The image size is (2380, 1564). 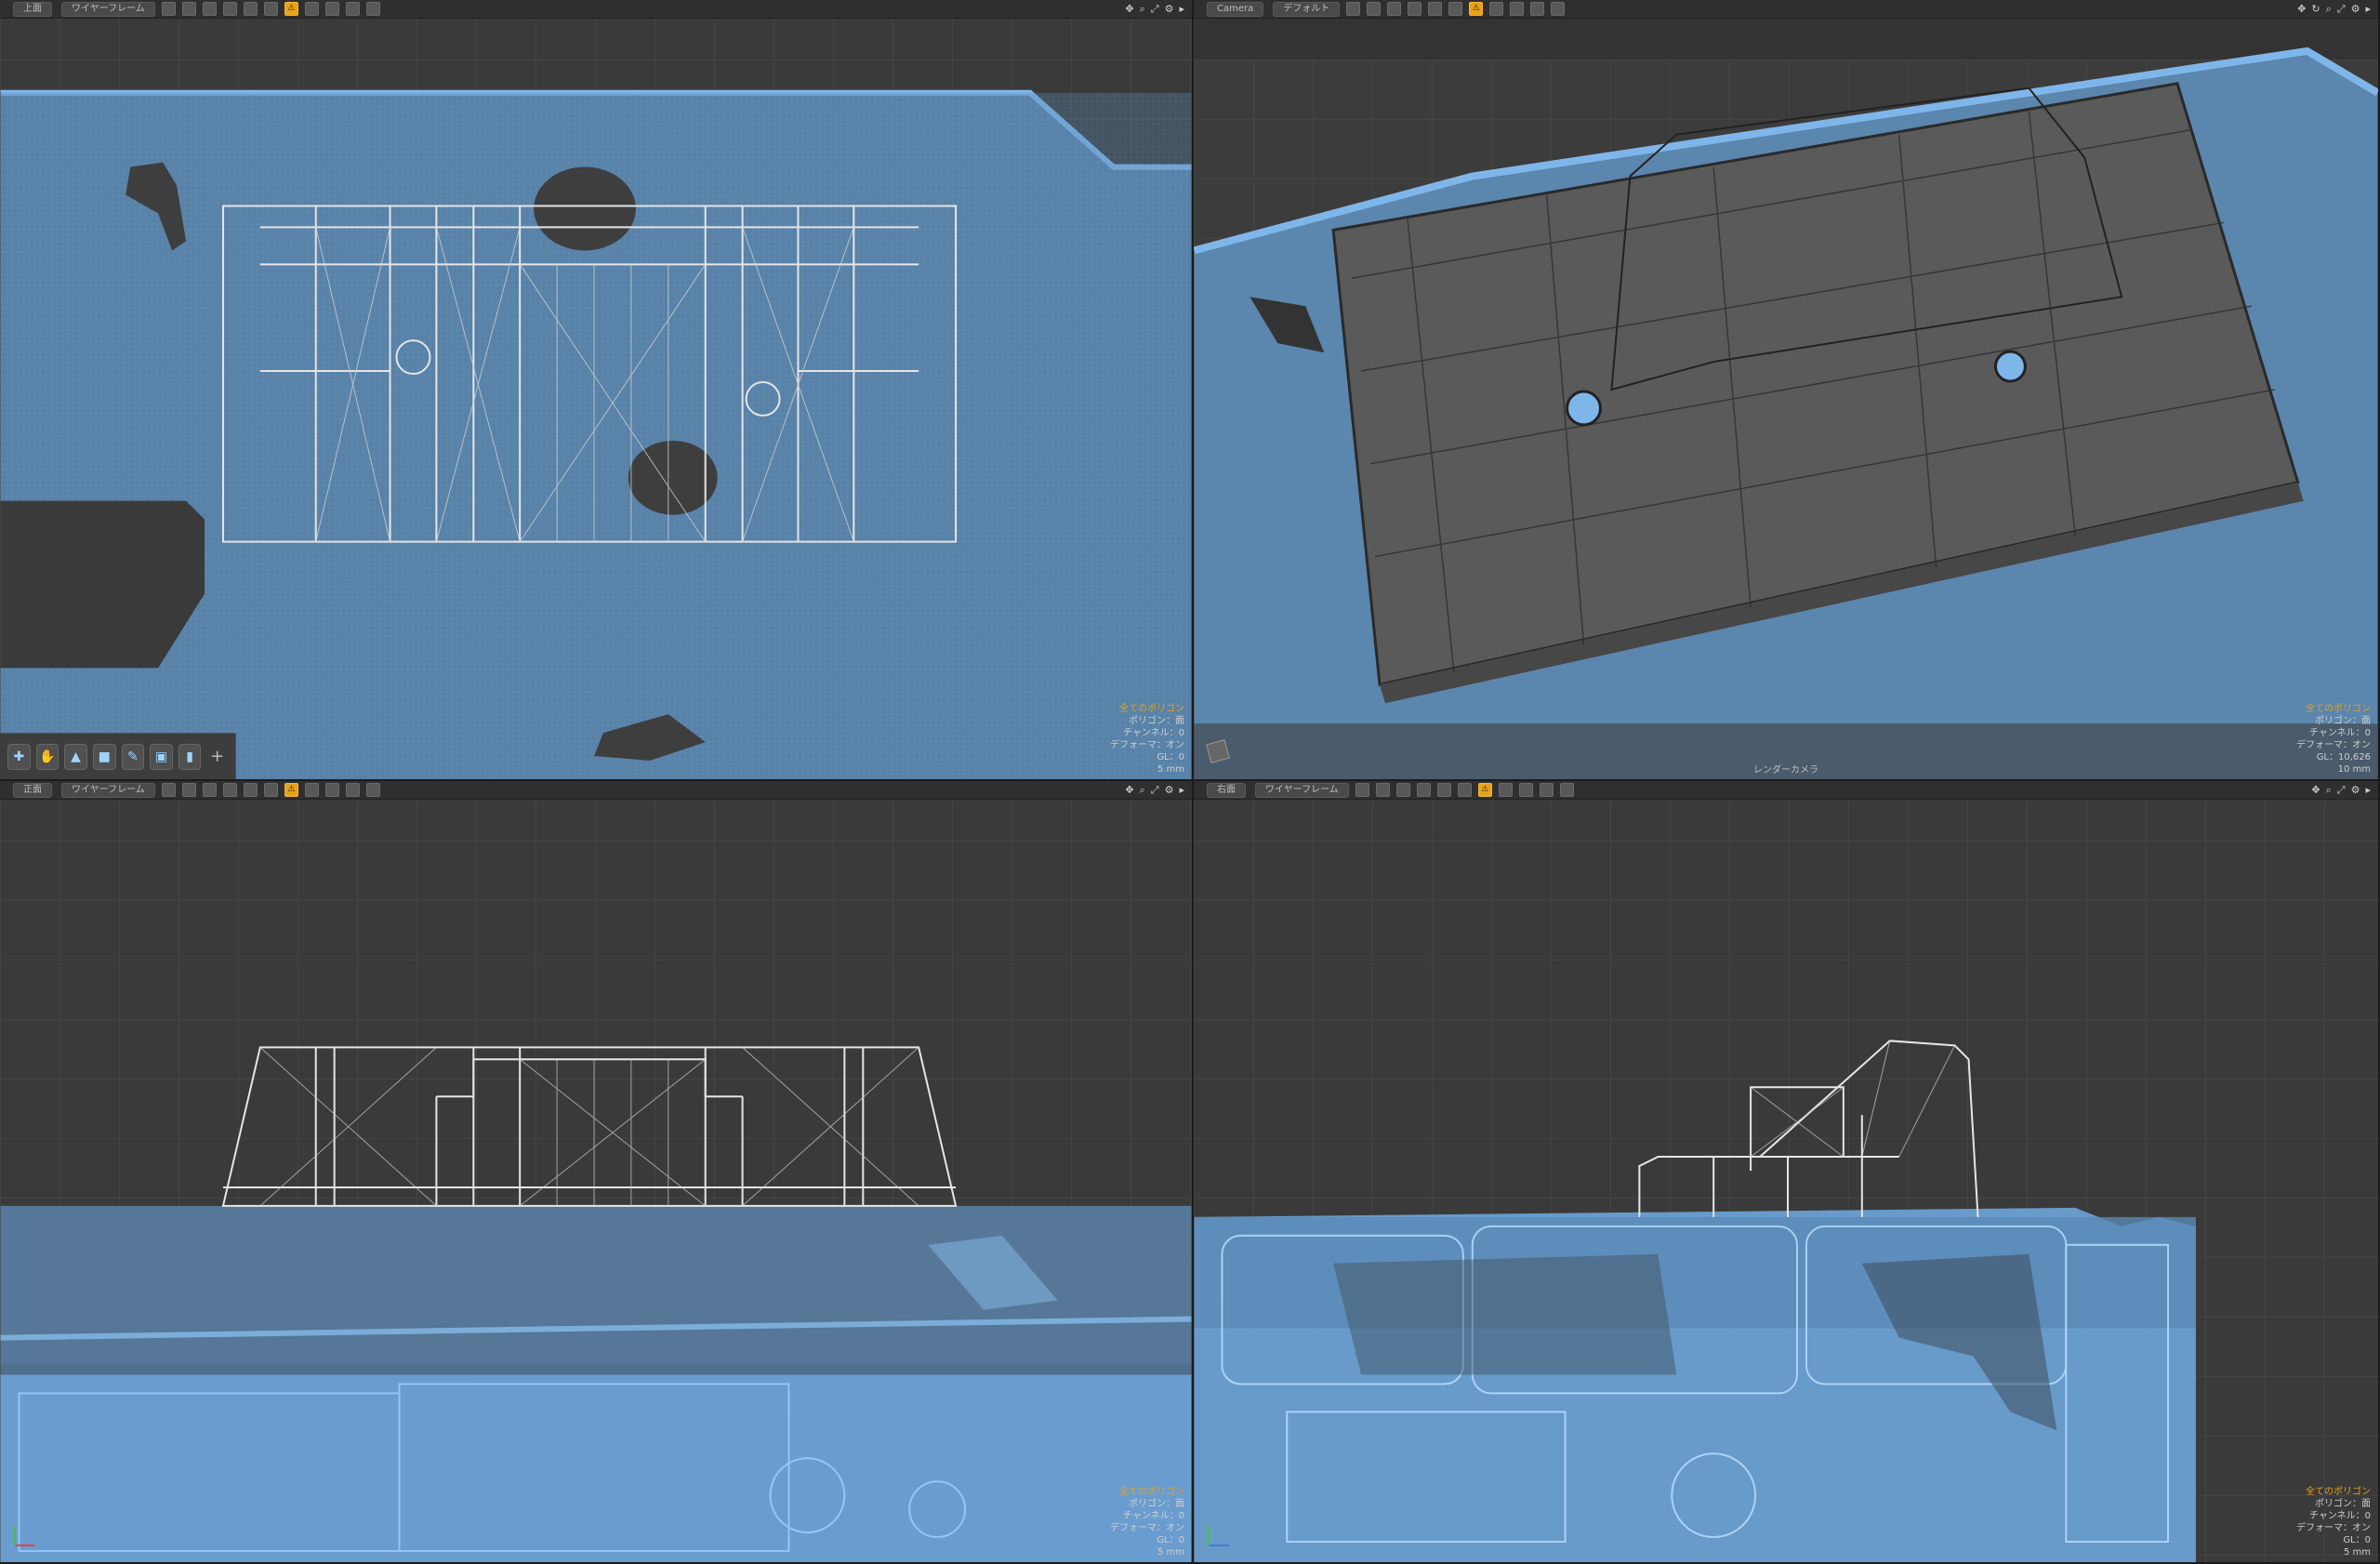 I want to click on view-mode-button: 正面, so click(x=32, y=790).